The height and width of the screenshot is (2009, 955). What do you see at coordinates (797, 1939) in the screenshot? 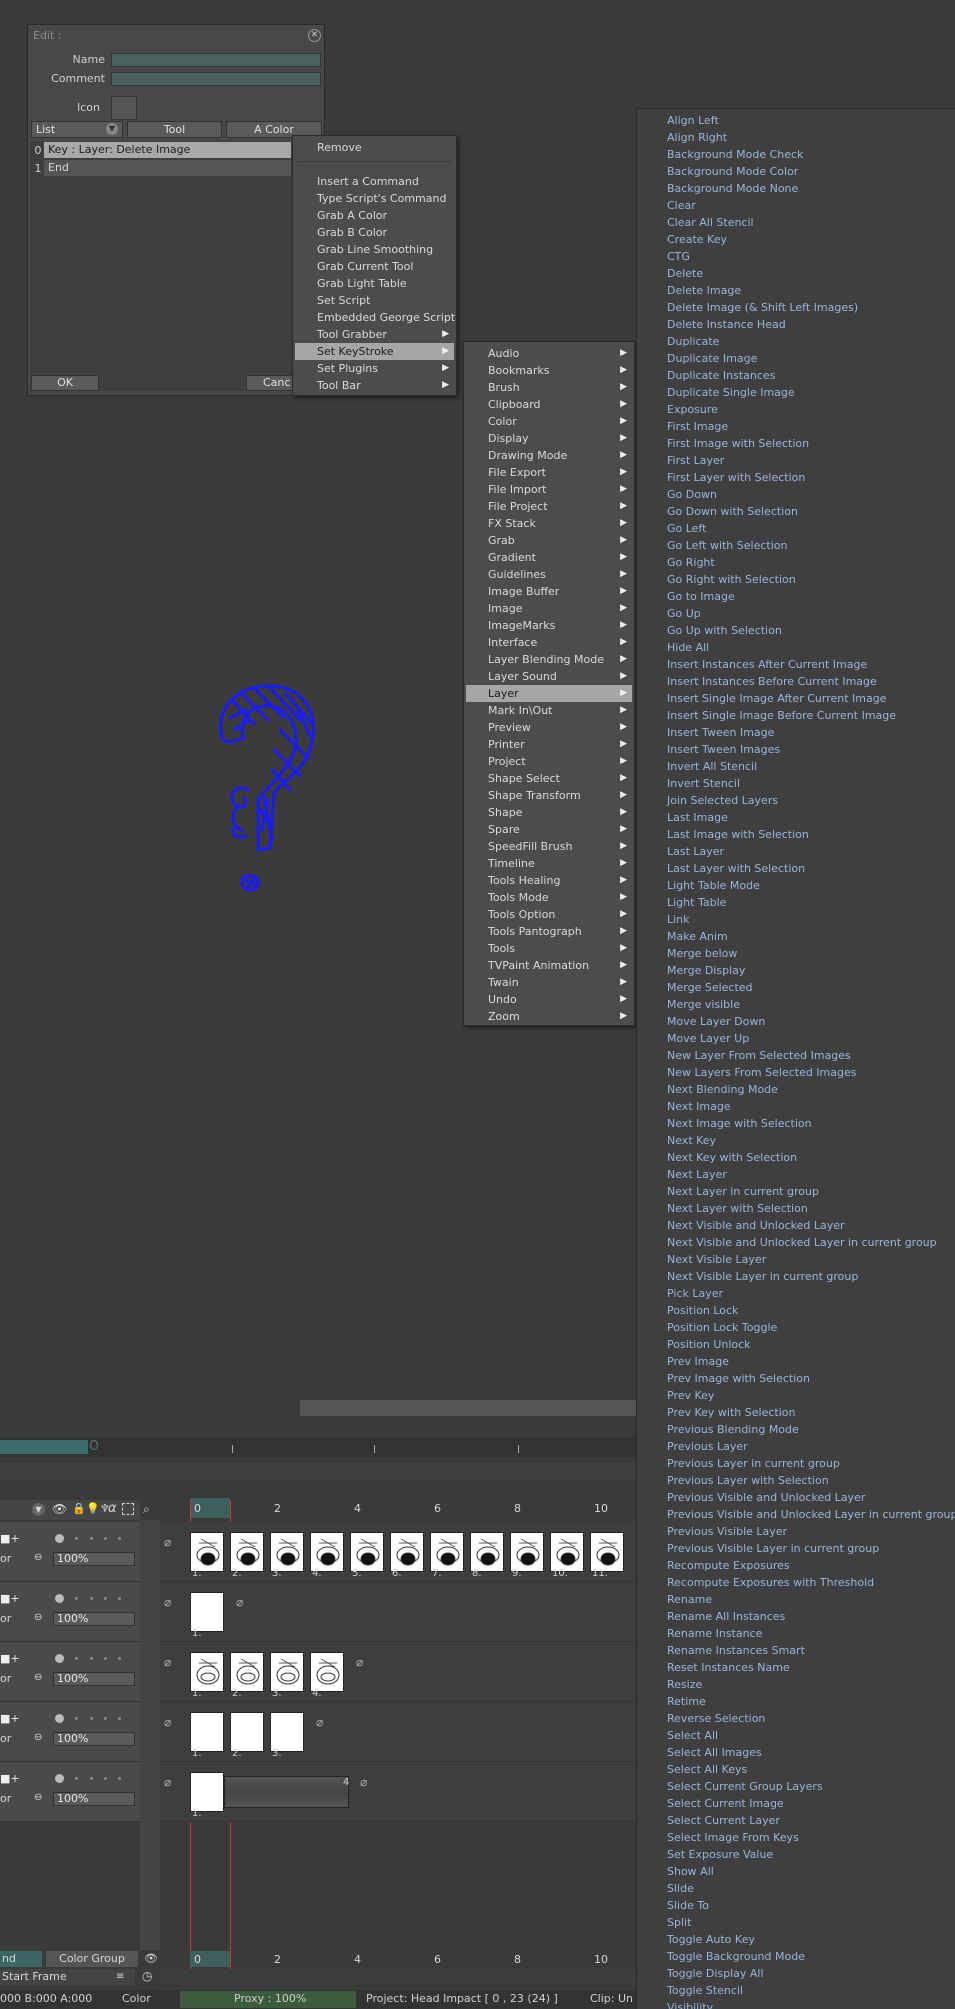
I see `menu-item-toggle-auto-key: Toggle Auto Key` at bounding box center [797, 1939].